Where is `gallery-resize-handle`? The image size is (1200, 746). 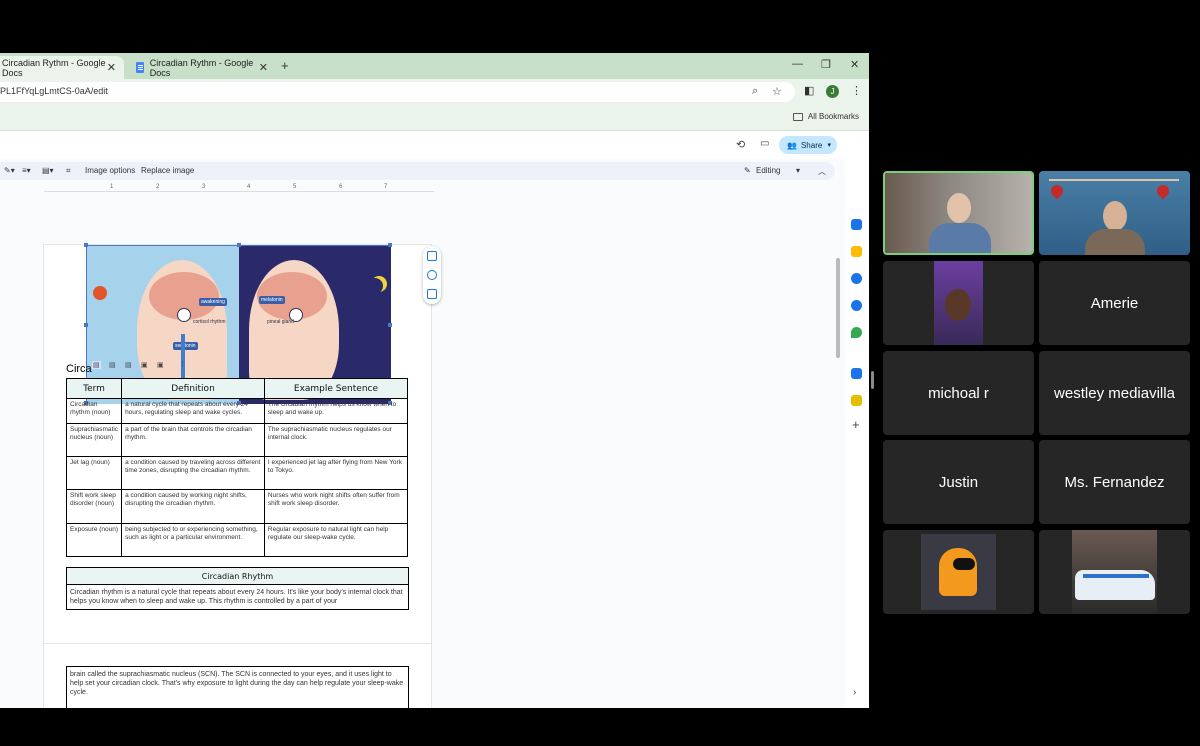
gallery-resize-handle is located at coordinates (872, 380).